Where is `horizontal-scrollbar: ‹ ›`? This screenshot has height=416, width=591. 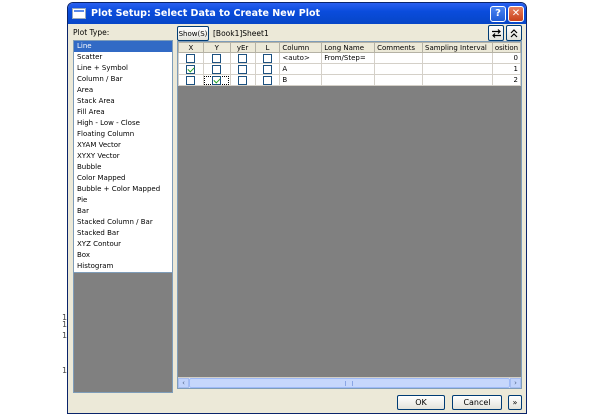
horizontal-scrollbar: ‹ › is located at coordinates (349, 382).